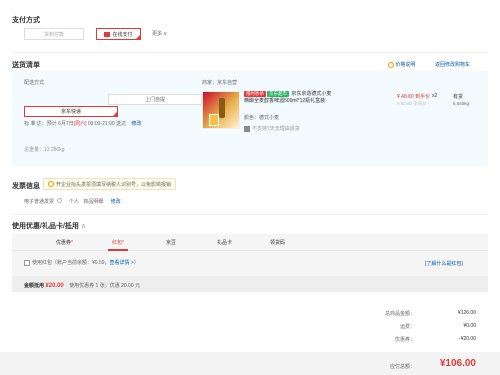 This screenshot has height=375, width=500. What do you see at coordinates (399, 314) in the screenshot?
I see `items-total-label: 总商品金额：` at bounding box center [399, 314].